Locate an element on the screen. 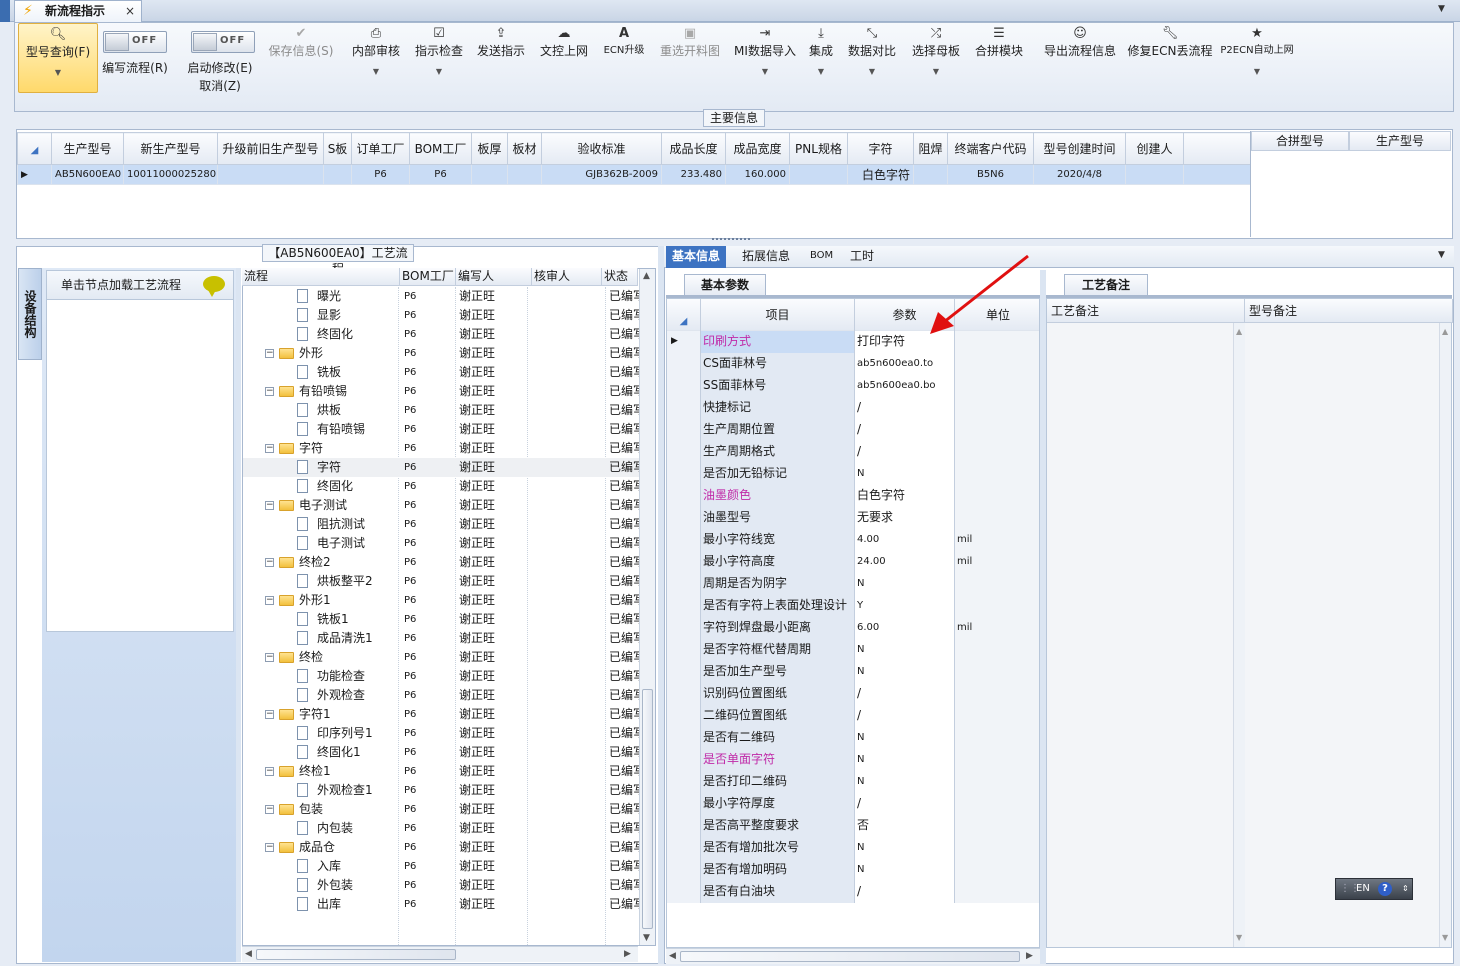  col-header: 型号创建时间 is located at coordinates (1079, 148).